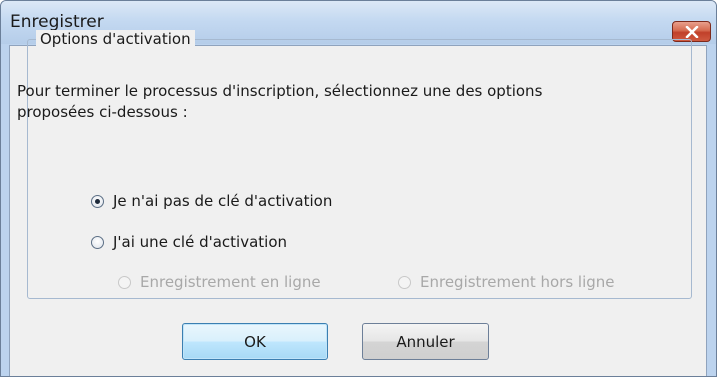  What do you see at coordinates (230, 282) in the screenshot?
I see `radio-label-online: Enregistrement en ligne` at bounding box center [230, 282].